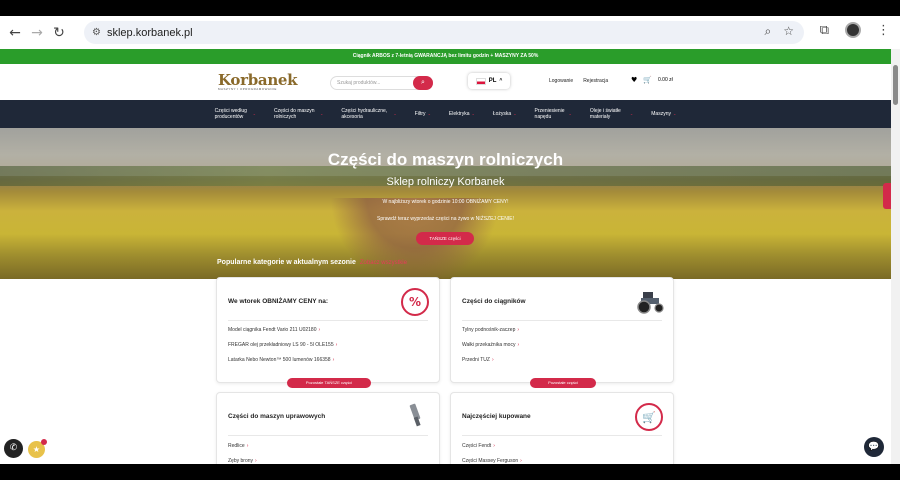  Describe the element at coordinates (874, 447) in the screenshot. I see `chat-icon: 💬` at that location.